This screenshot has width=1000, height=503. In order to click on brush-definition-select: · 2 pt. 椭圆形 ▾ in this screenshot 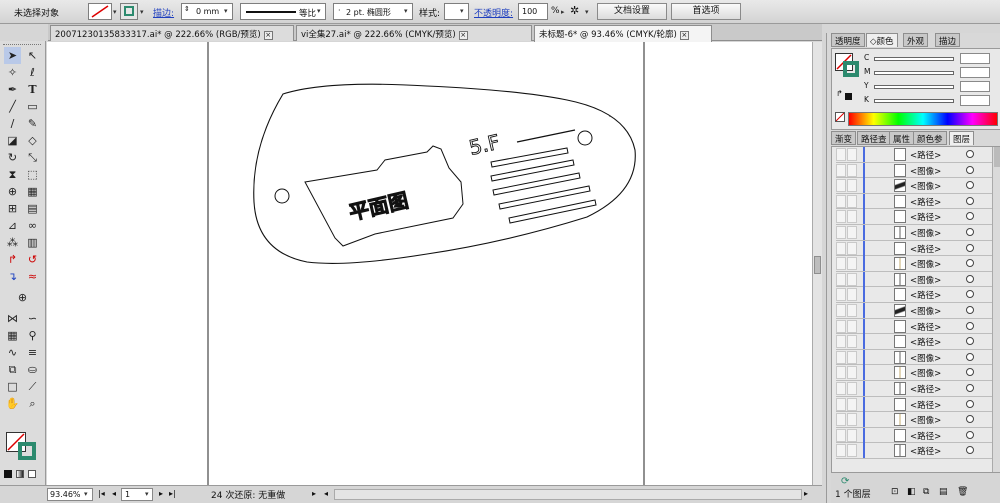, I will do `click(373, 11)`.